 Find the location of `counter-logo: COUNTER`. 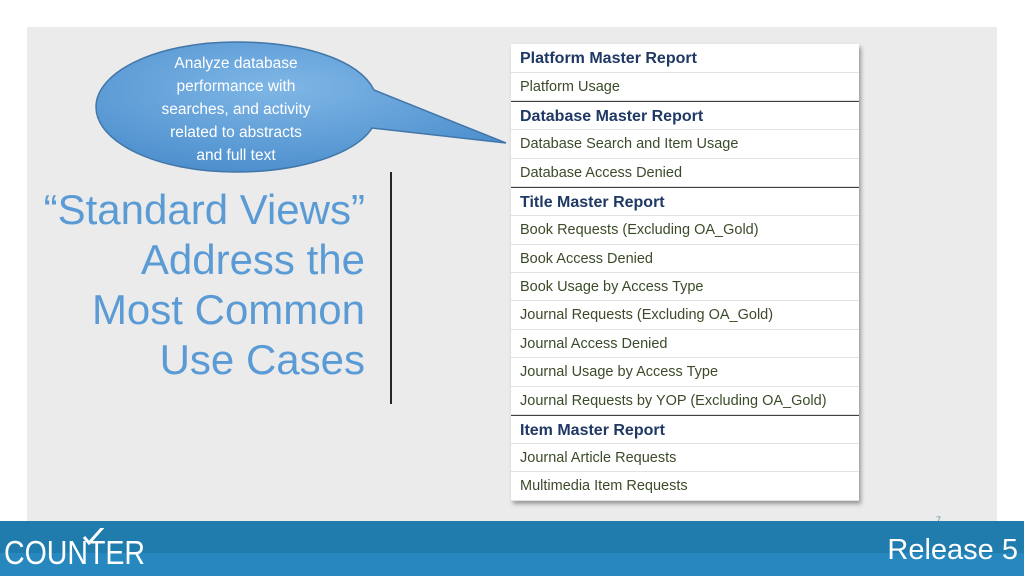

counter-logo: COUNTER is located at coordinates (74, 549).